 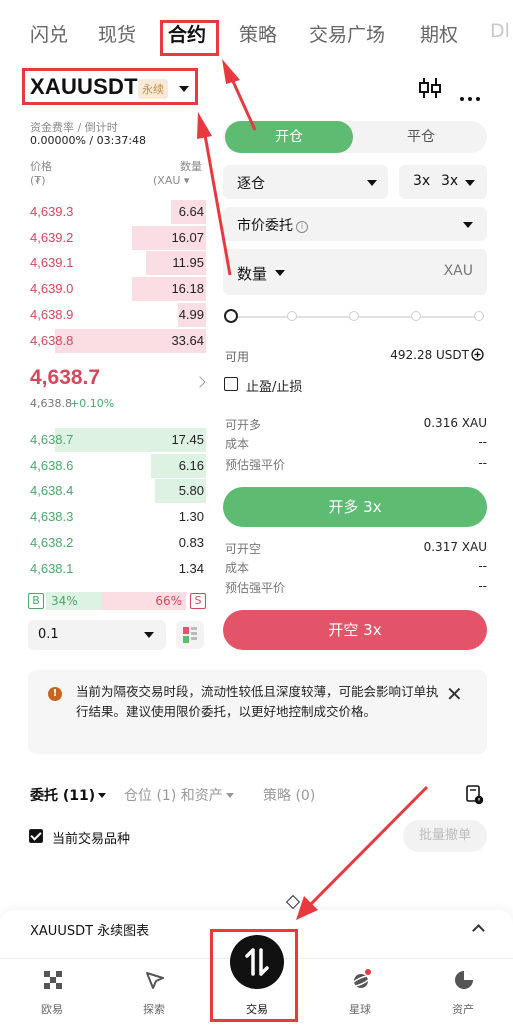 I want to click on short-liq-value: --, so click(x=482, y=586).